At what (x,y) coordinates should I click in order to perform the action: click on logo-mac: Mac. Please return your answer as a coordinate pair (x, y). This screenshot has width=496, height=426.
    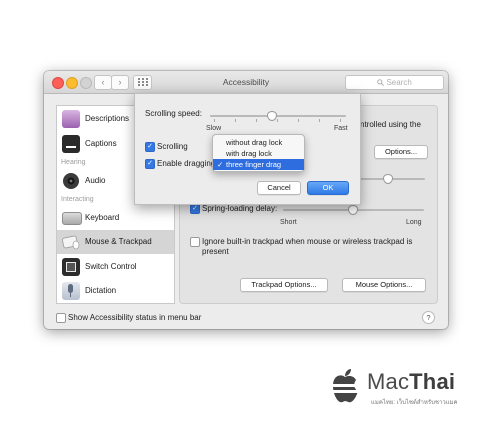
    Looking at the image, I should click on (388, 381).